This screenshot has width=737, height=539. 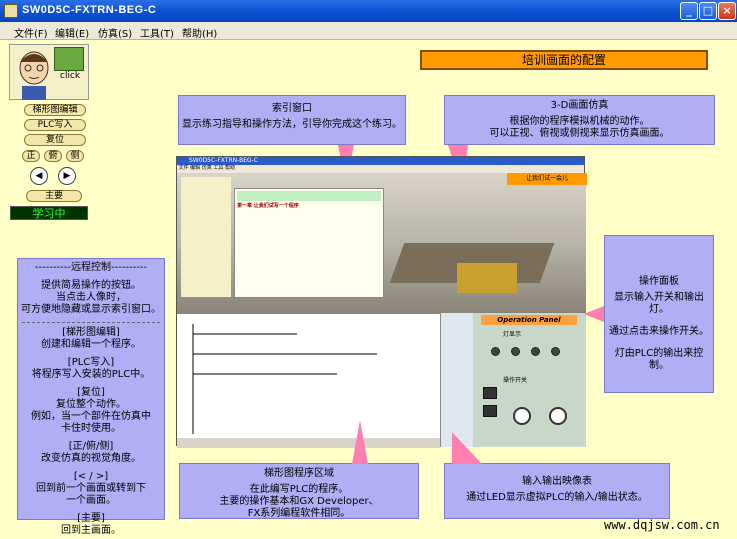 I want to click on help-text: 将程序写入安装的PLC中。, so click(x=91, y=374).